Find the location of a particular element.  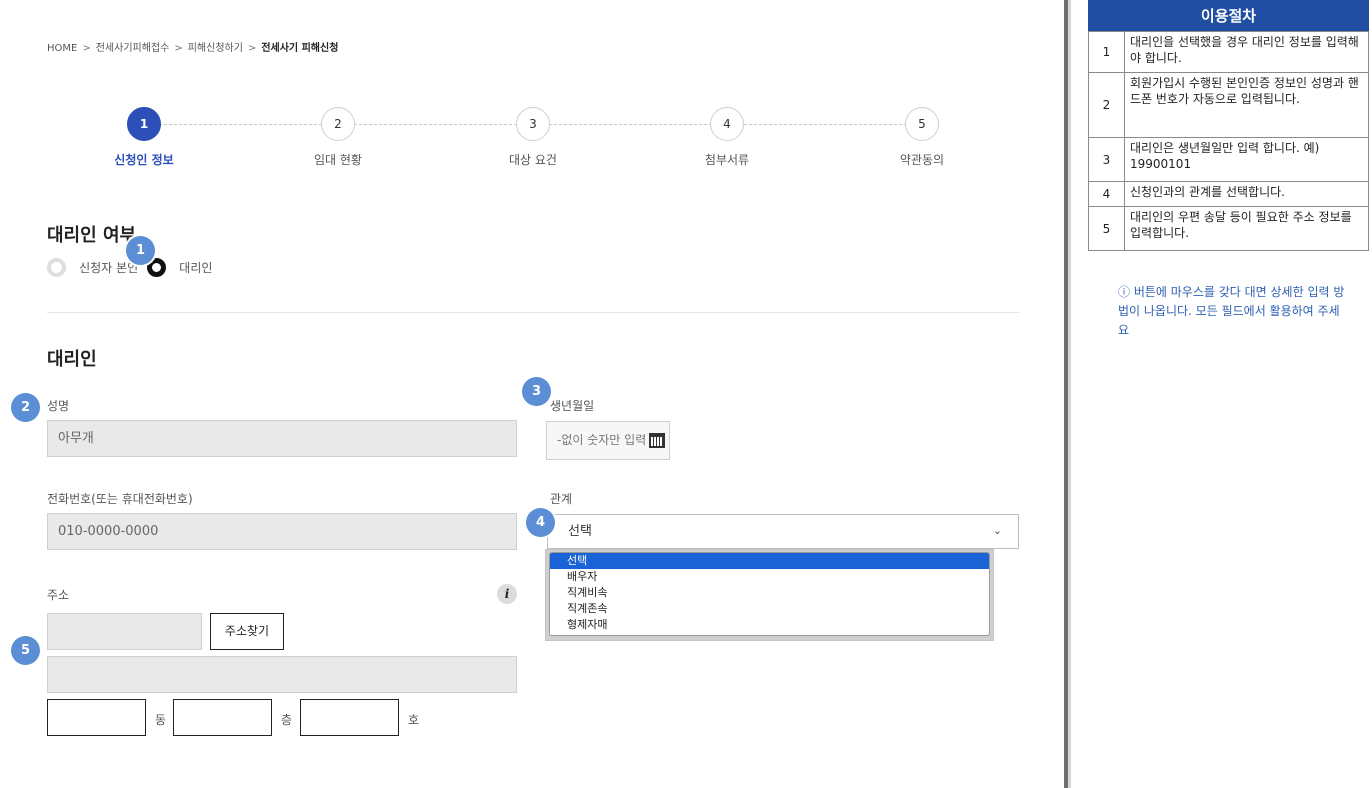

procedure-row: 4 신청인과의 관계를 선택합니다. is located at coordinates (1228, 194).